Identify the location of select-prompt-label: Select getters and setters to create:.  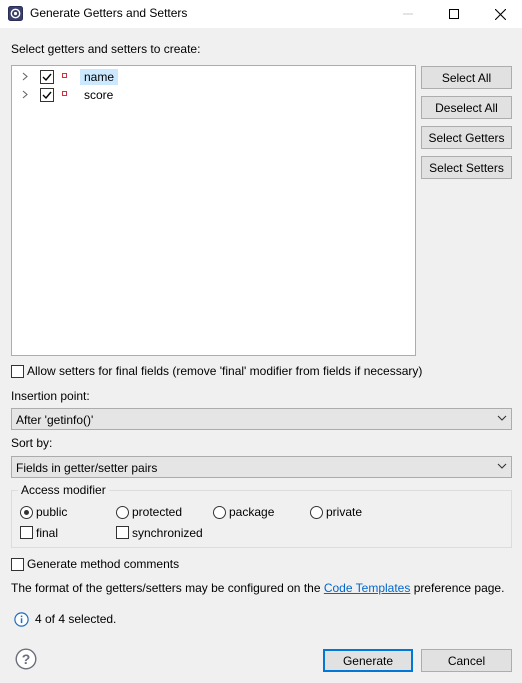
(106, 49).